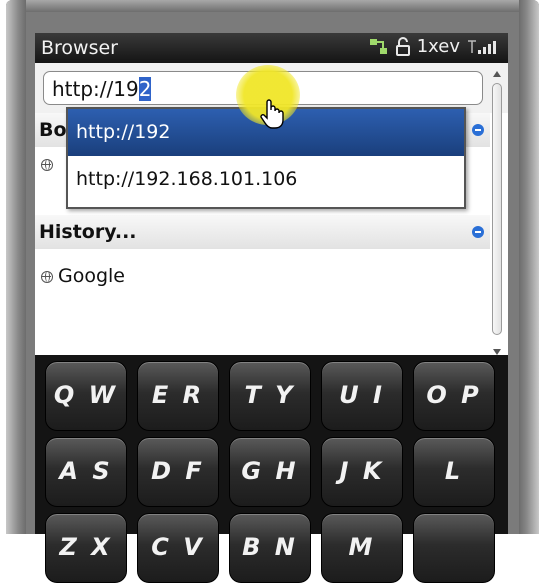 The image size is (545, 583). Describe the element at coordinates (478, 130) in the screenshot. I see `bookmarks-expand-icon` at that location.